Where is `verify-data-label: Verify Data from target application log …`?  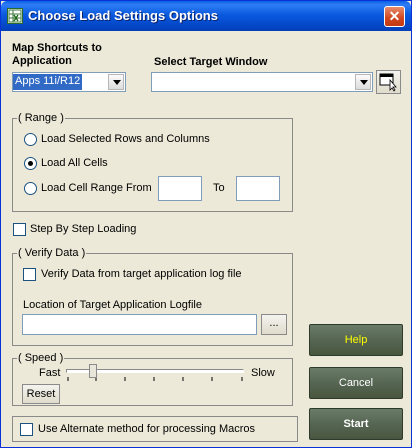
verify-data-label: Verify Data from target application log … is located at coordinates (141, 274).